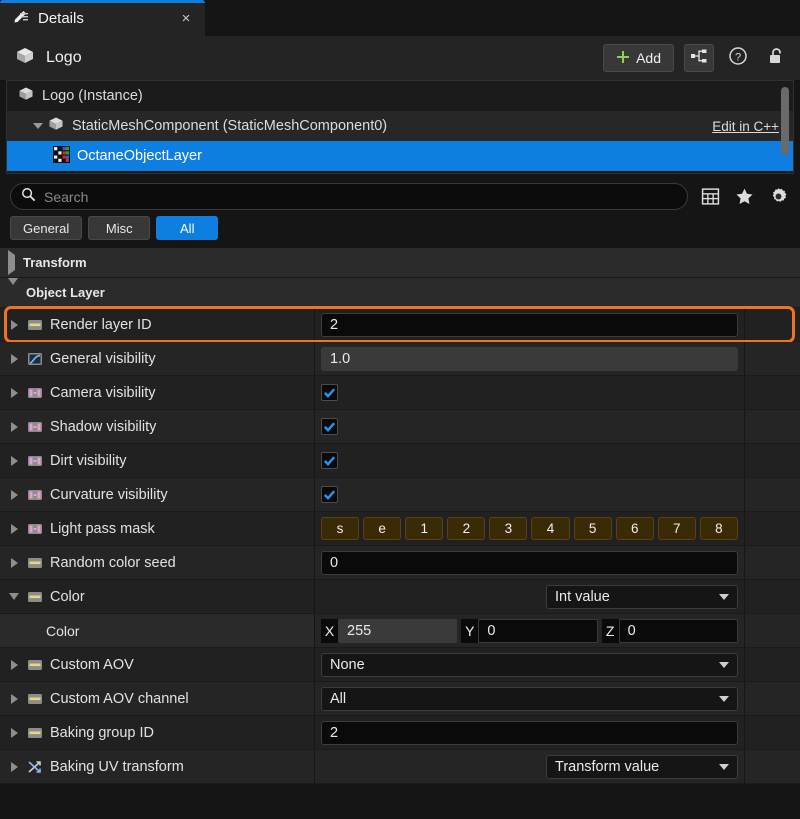  What do you see at coordinates (400, 427) in the screenshot?
I see `property-row-shadow-visibility: Shadow visibility` at bounding box center [400, 427].